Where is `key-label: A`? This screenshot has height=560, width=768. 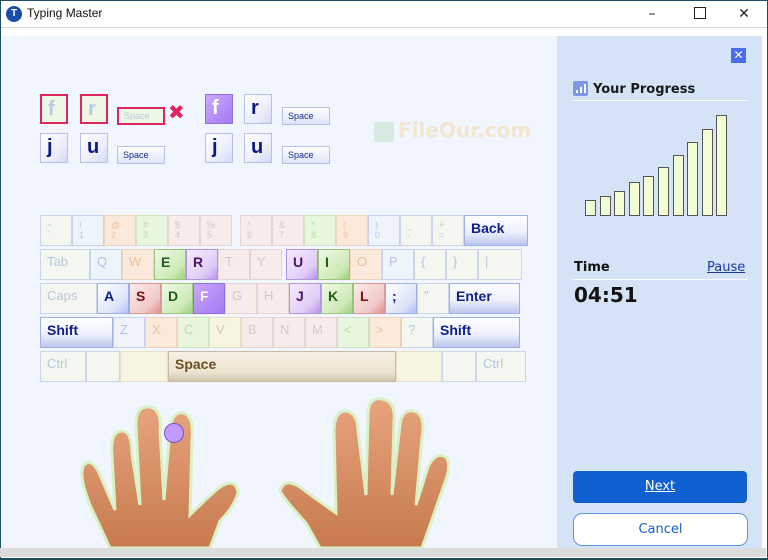 key-label: A is located at coordinates (109, 296).